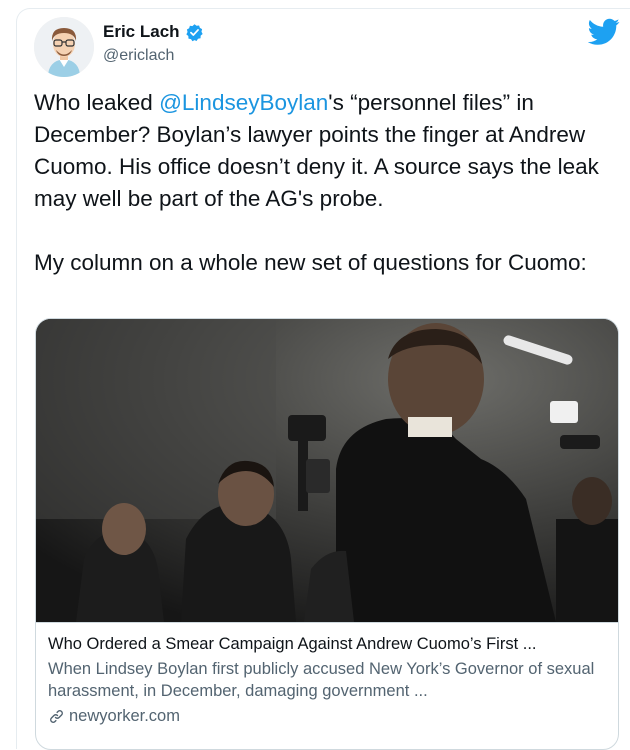 The height and width of the screenshot is (750, 630). What do you see at coordinates (56, 716) in the screenshot?
I see `link-icon` at bounding box center [56, 716].